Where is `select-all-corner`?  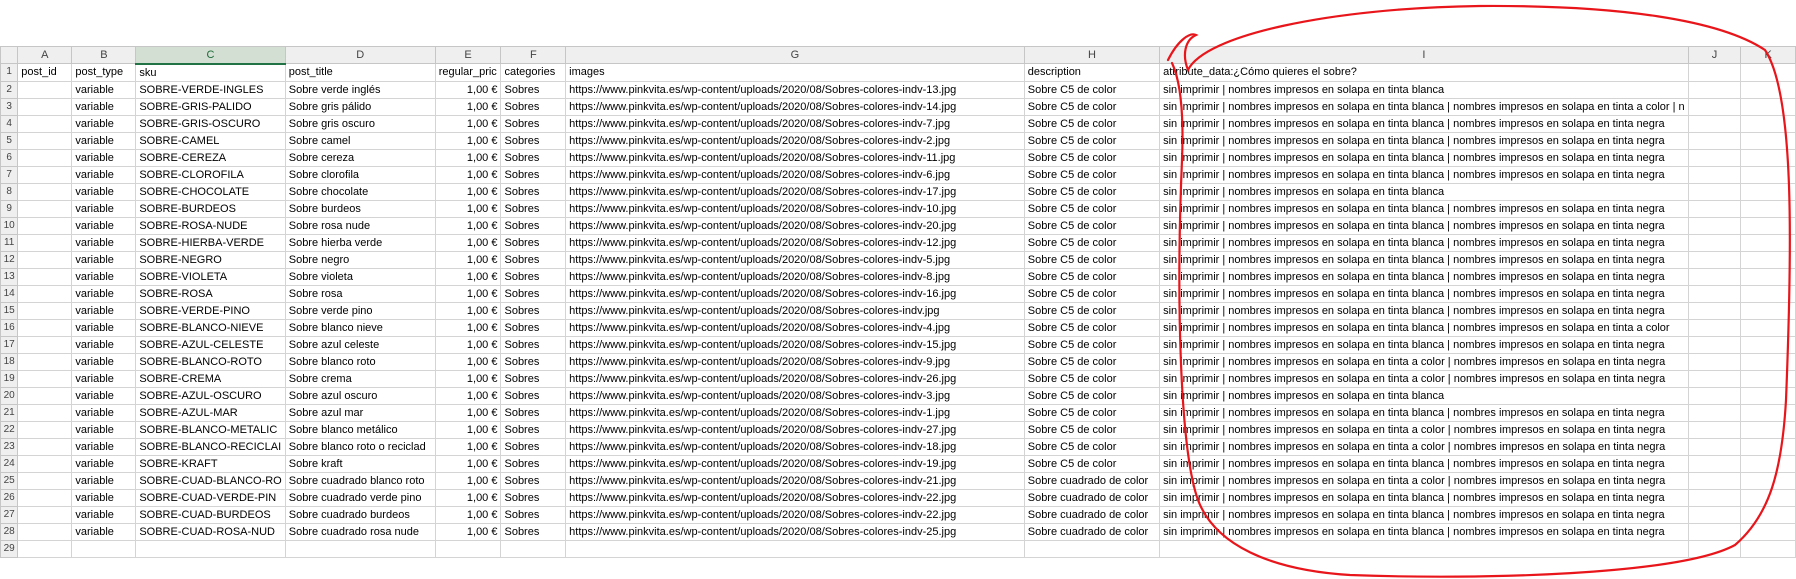 select-all-corner is located at coordinates (9, 55).